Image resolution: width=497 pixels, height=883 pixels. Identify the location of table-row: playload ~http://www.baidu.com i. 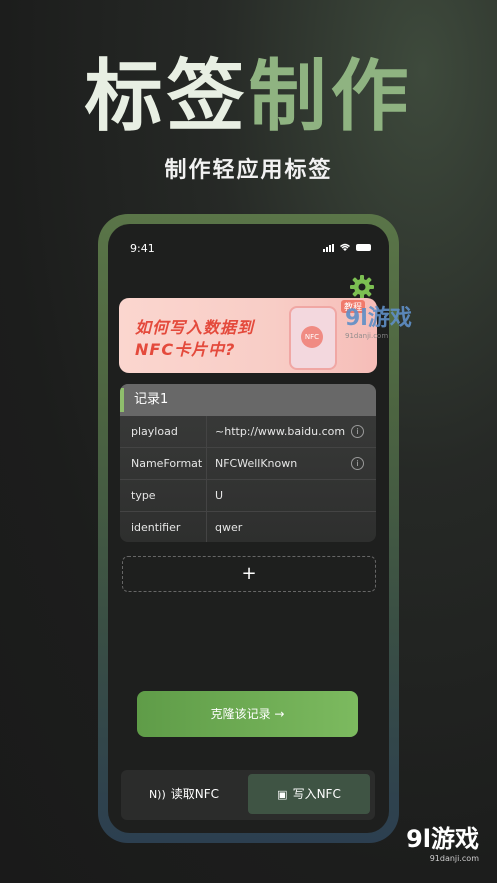
(248, 432).